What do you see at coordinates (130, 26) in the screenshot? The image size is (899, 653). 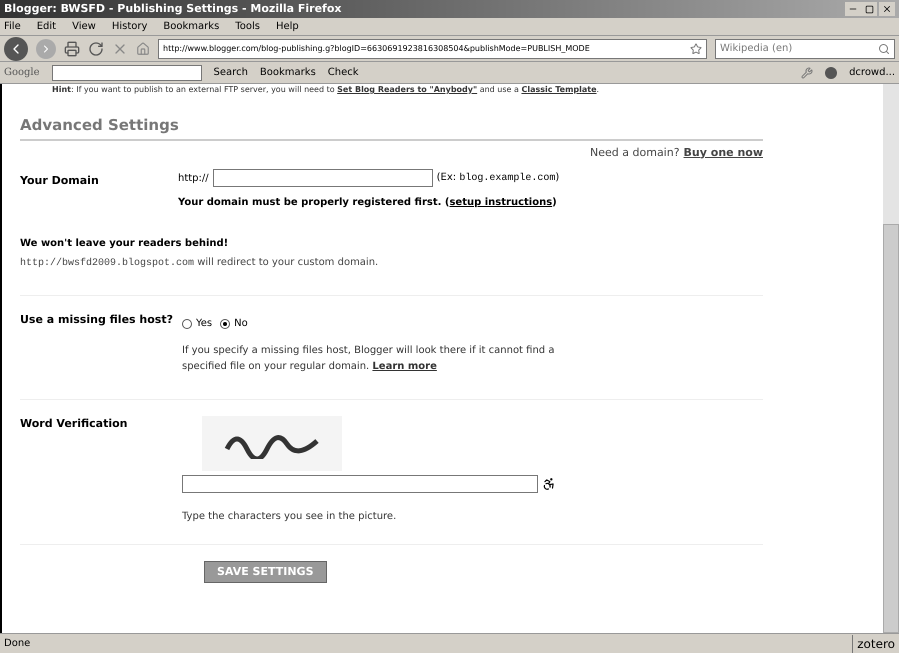 I see `menu-item: History` at bounding box center [130, 26].